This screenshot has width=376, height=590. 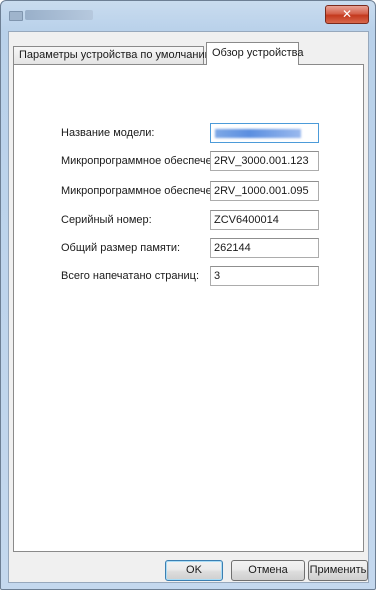 What do you see at coordinates (188, 220) in the screenshot?
I see `field-row-serial: Серийный номер: ZCV6400014` at bounding box center [188, 220].